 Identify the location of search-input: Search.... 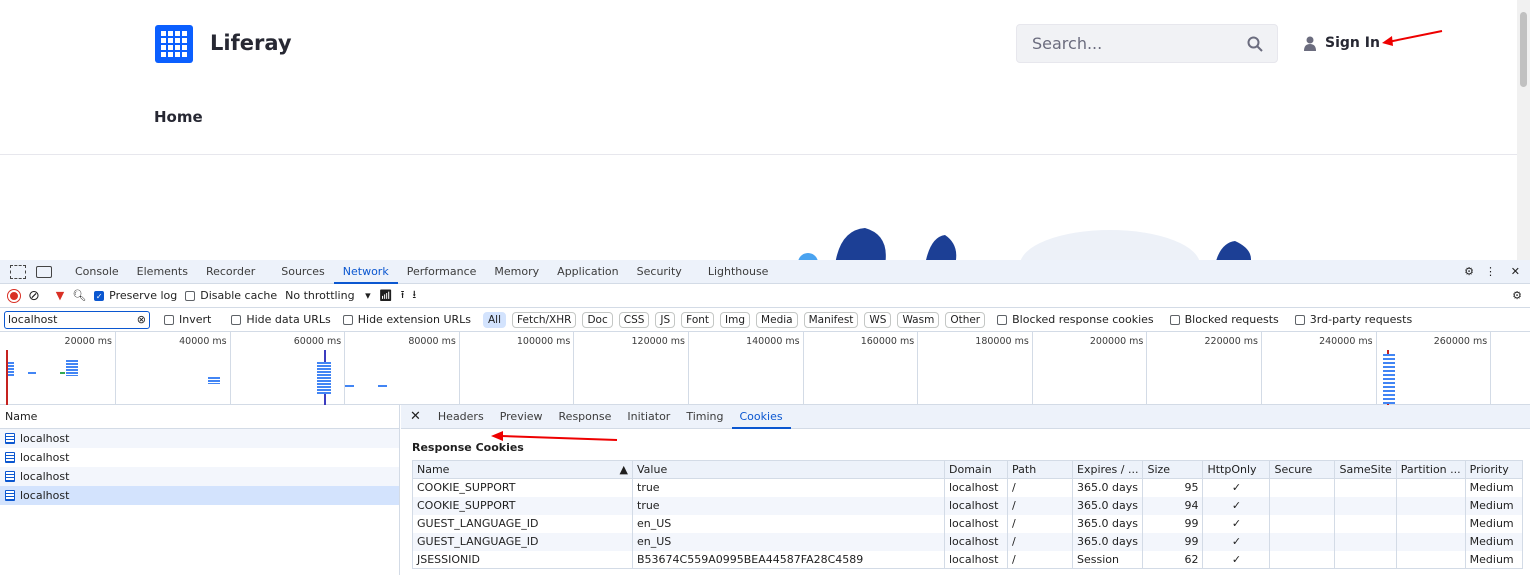
(1147, 43).